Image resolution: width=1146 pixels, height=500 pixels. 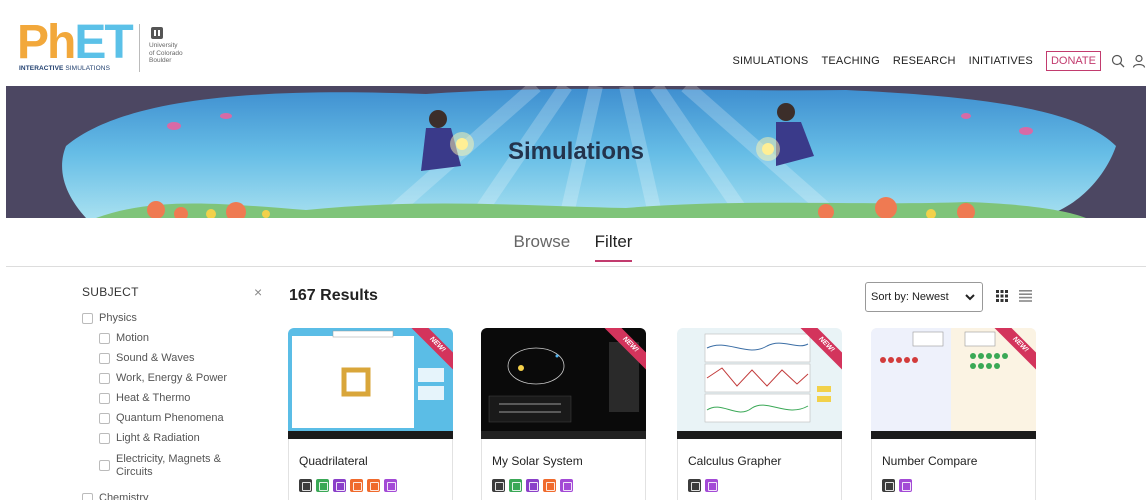 I want to click on filter-motion: Motion, so click(x=124, y=338).